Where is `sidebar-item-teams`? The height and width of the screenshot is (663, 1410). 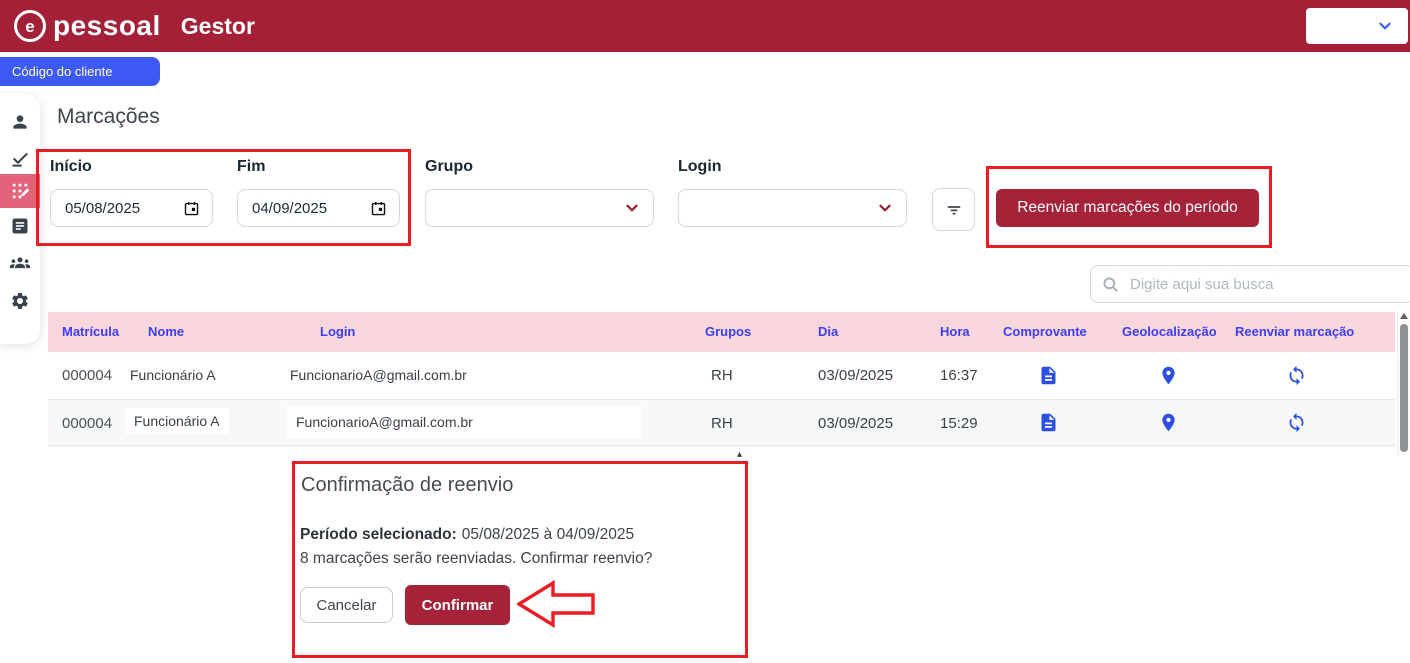
sidebar-item-teams is located at coordinates (20, 263).